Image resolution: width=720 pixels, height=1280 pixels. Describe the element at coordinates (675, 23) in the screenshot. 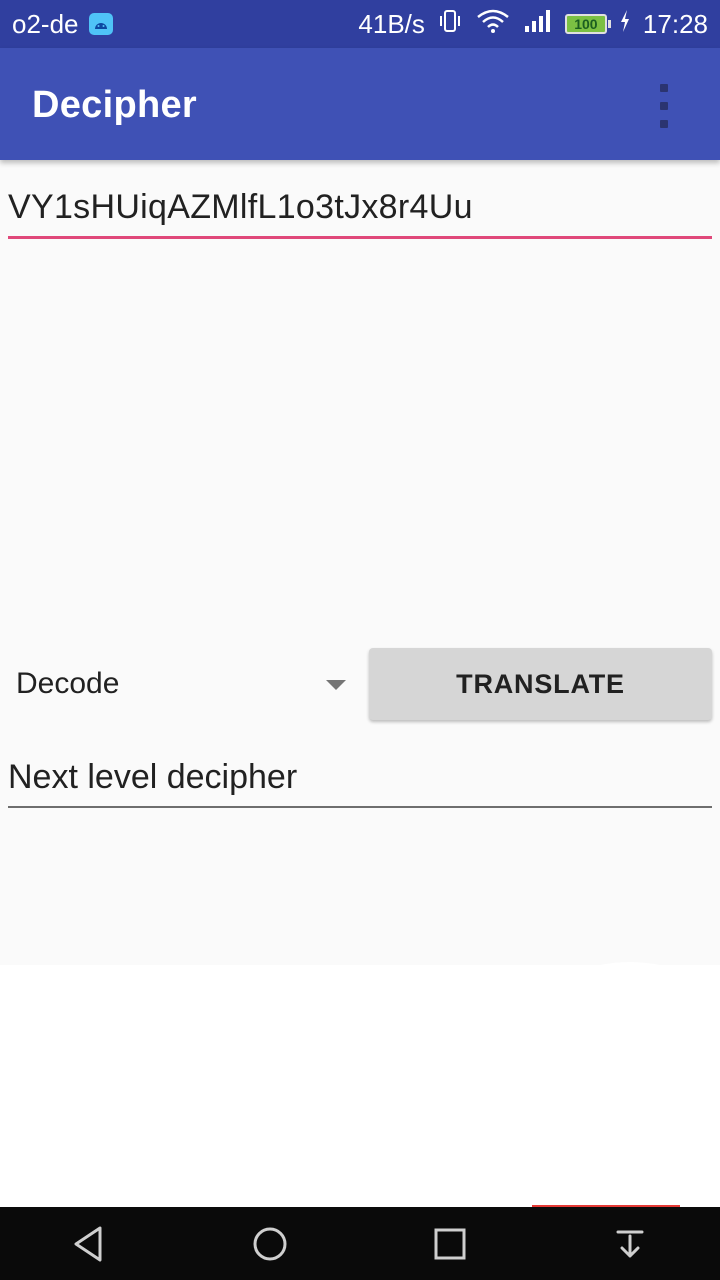

I see `clock: 17:28` at that location.